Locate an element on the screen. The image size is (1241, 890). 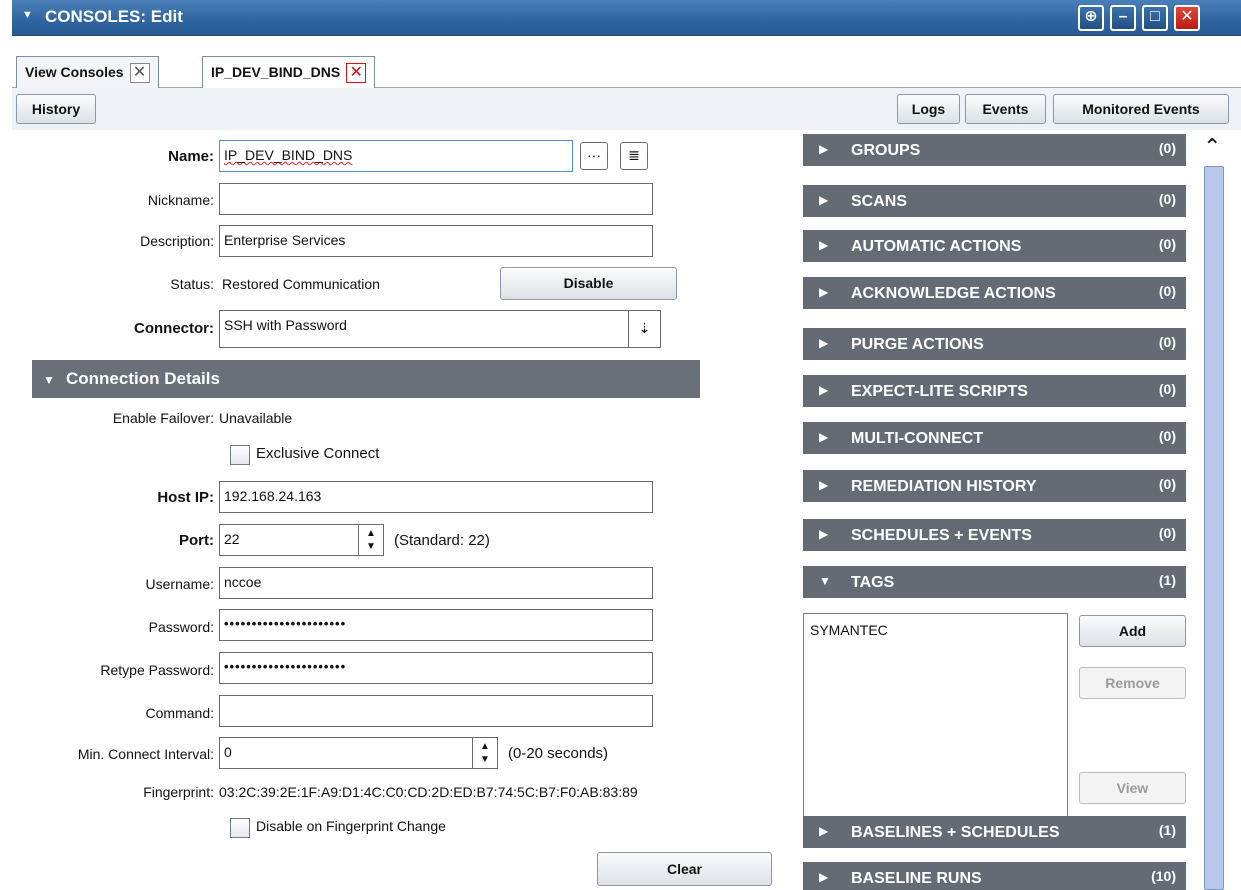
username-label: Username: is located at coordinates (179, 584).